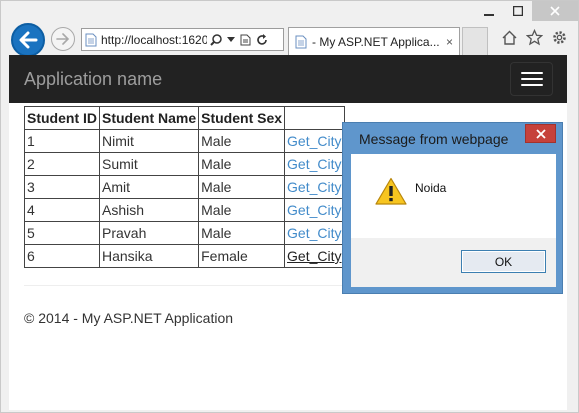 This screenshot has height=413, width=579. Describe the element at coordinates (475, 41) in the screenshot. I see `new-tab-button` at that location.